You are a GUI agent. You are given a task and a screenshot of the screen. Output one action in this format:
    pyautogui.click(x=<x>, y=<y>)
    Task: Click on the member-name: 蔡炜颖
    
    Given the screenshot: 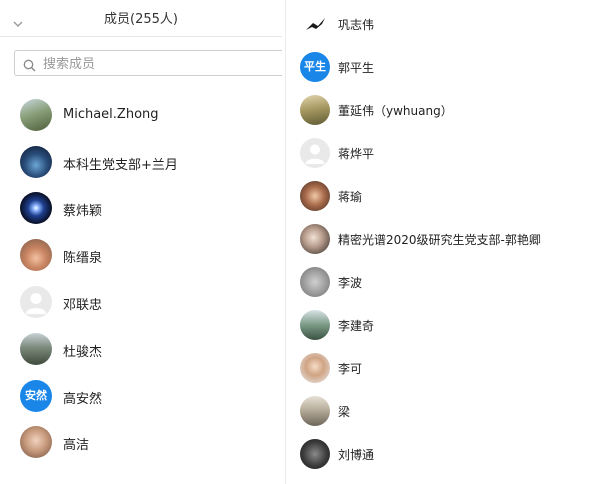 What is the action you would take?
    pyautogui.click(x=83, y=211)
    